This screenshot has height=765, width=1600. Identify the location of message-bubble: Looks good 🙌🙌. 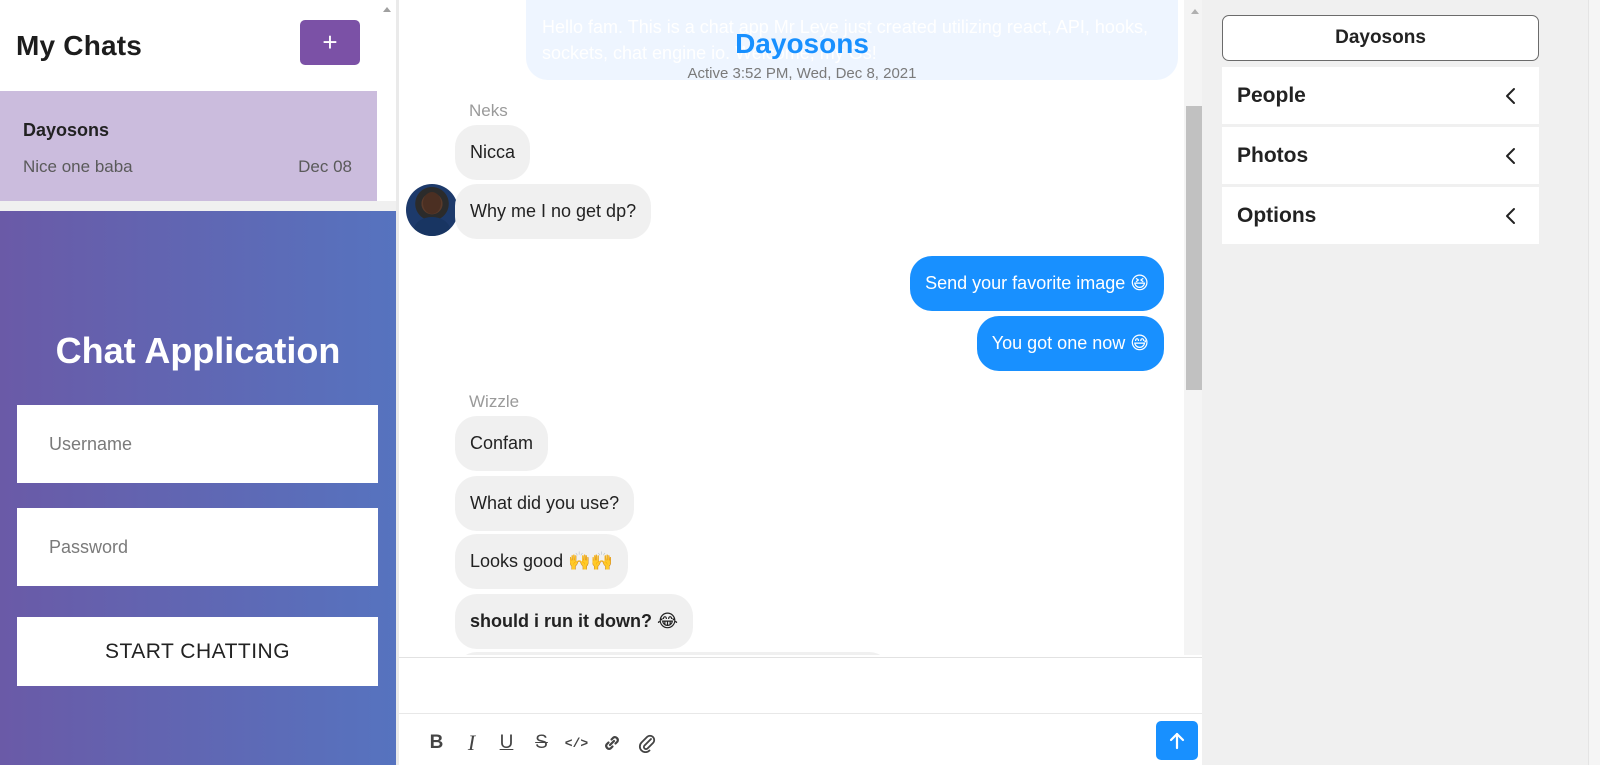
(541, 561).